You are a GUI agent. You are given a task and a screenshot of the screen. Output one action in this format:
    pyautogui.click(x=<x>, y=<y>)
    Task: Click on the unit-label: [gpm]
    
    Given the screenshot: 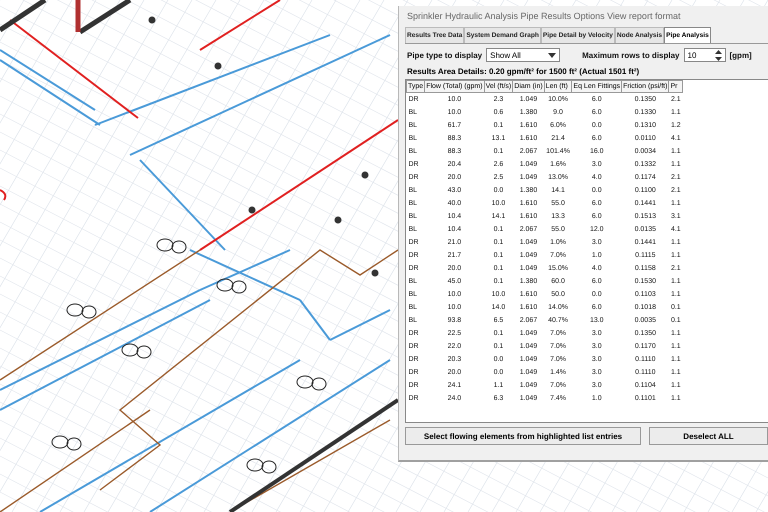 What is the action you would take?
    pyautogui.click(x=741, y=55)
    